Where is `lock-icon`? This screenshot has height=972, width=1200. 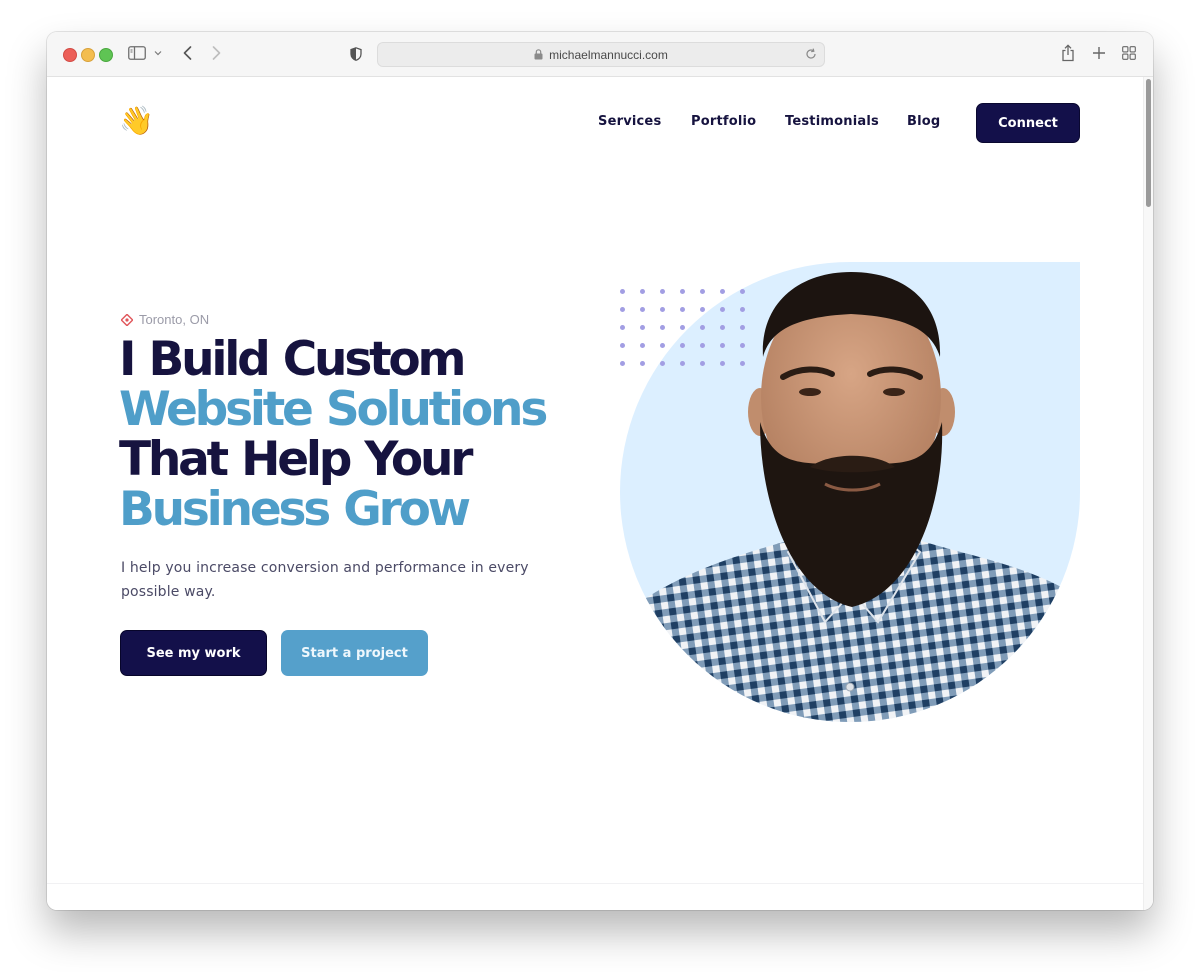
lock-icon is located at coordinates (539, 54).